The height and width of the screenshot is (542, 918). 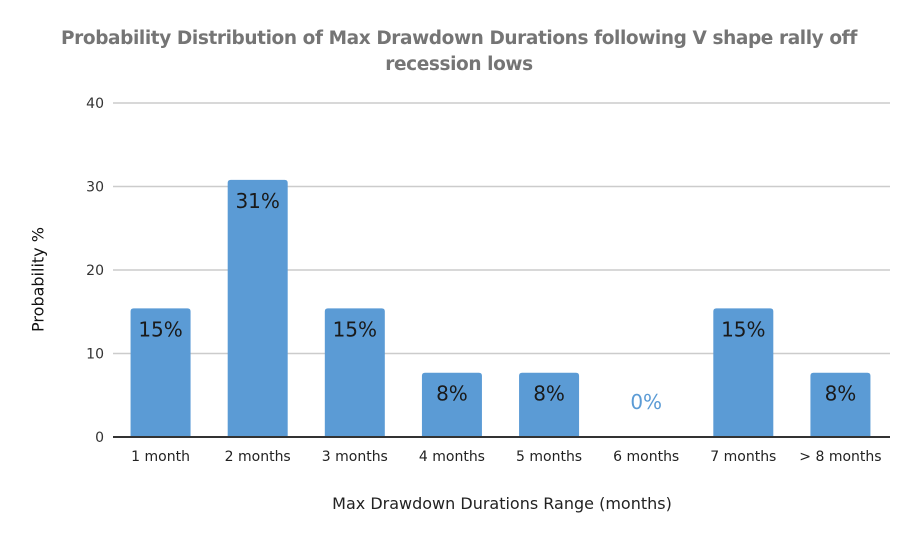 What do you see at coordinates (95, 355) in the screenshot?
I see `y-tick-label: 10` at bounding box center [95, 355].